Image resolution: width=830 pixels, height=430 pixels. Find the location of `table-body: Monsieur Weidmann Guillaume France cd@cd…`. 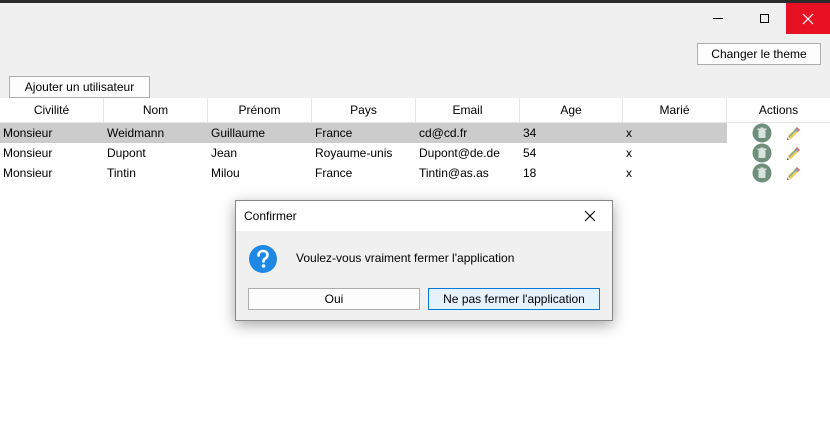

table-body: Monsieur Weidmann Guillaume France cd@cd… is located at coordinates (415, 153).